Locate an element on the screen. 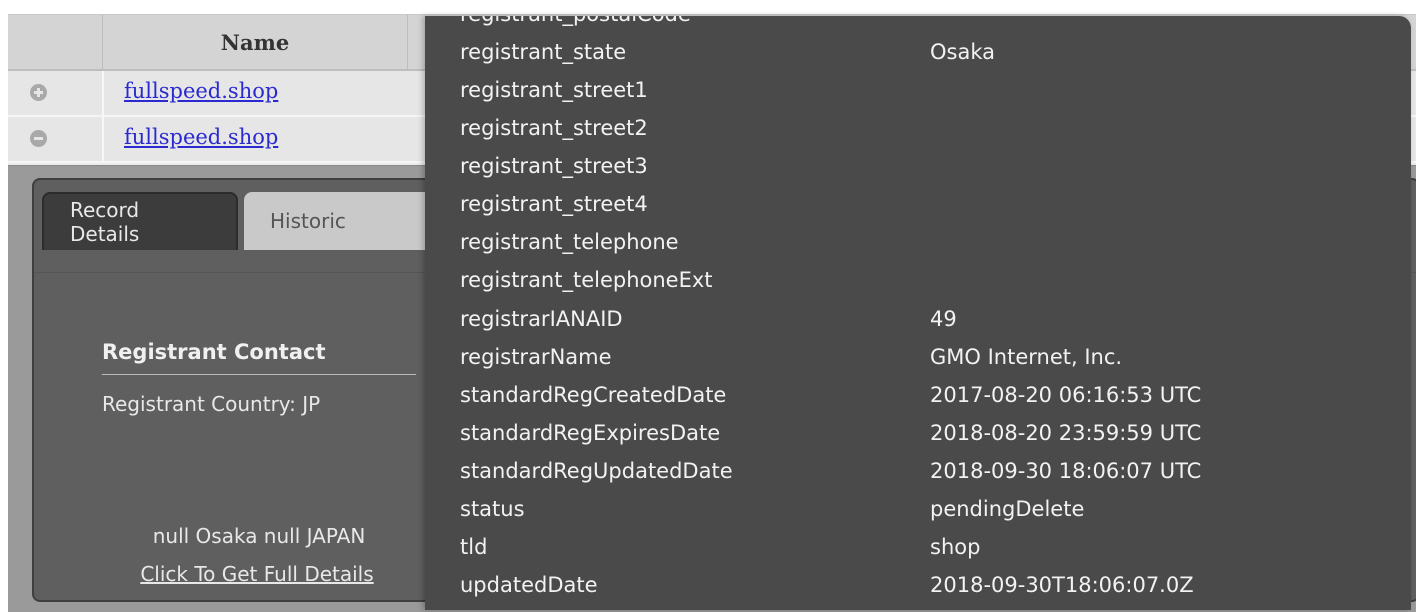 This screenshot has width=1416, height=612. field-key: standardRegUpdatedDate is located at coordinates (596, 471).